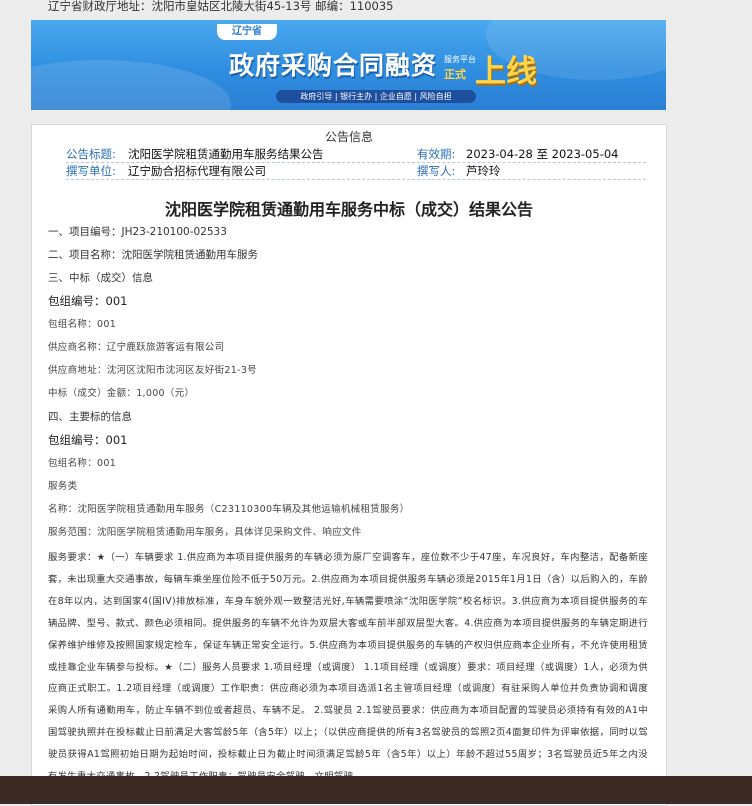 The width and height of the screenshot is (752, 806). I want to click on service-scope-line: 服务范围：沈阳医学院租赁通勤用车服务，具体详见采购文件、响应文件, so click(205, 532).